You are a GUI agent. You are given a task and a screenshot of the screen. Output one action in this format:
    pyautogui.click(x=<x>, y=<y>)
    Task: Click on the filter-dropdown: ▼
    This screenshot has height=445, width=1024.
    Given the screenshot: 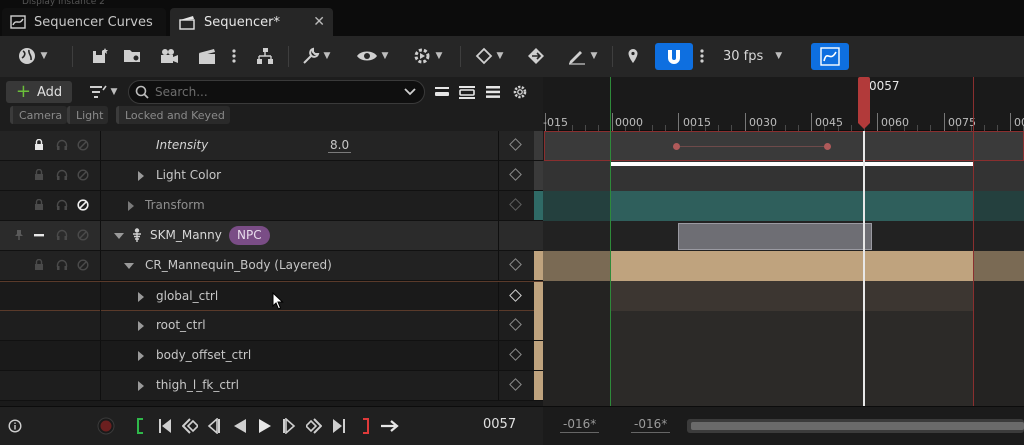 What is the action you would take?
    pyautogui.click(x=103, y=92)
    